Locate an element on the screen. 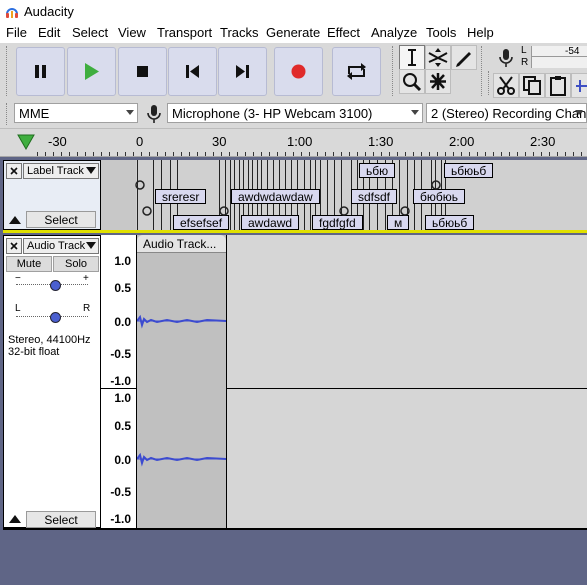 The height and width of the screenshot is (585, 587). close-label-track-button is located at coordinates (14, 171).